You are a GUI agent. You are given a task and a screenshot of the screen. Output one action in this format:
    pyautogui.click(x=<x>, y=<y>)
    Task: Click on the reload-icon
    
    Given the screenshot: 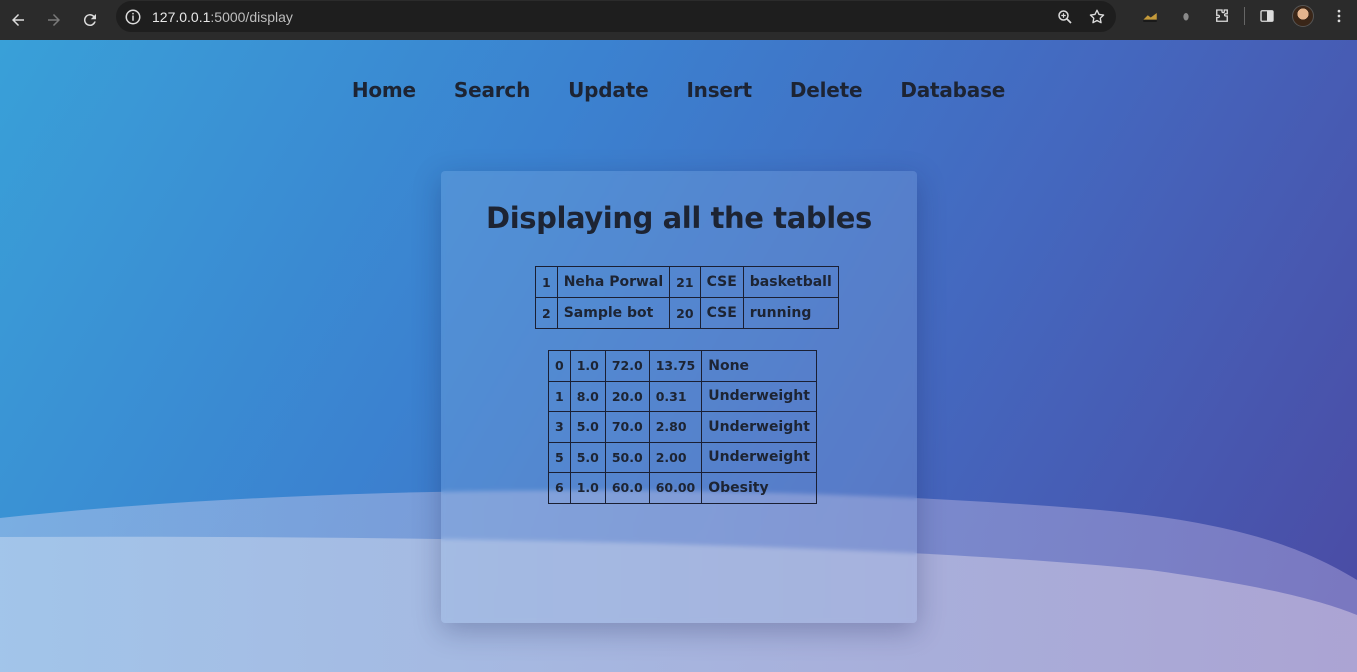 What is the action you would take?
    pyautogui.click(x=89, y=20)
    